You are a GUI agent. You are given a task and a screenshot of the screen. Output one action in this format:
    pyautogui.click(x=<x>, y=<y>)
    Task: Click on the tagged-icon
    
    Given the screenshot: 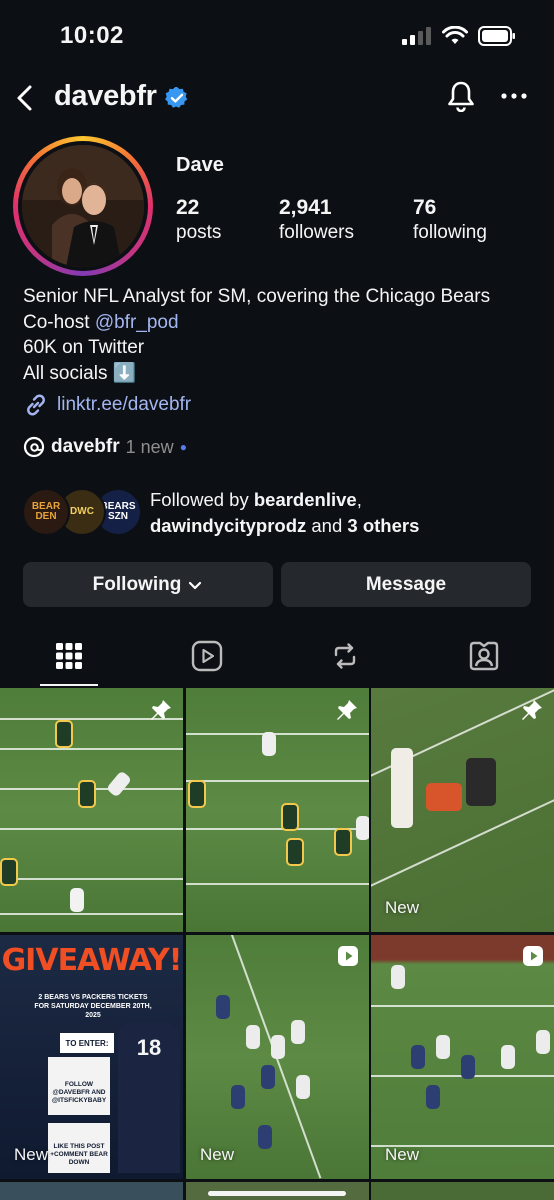 What is the action you would take?
    pyautogui.click(x=484, y=656)
    